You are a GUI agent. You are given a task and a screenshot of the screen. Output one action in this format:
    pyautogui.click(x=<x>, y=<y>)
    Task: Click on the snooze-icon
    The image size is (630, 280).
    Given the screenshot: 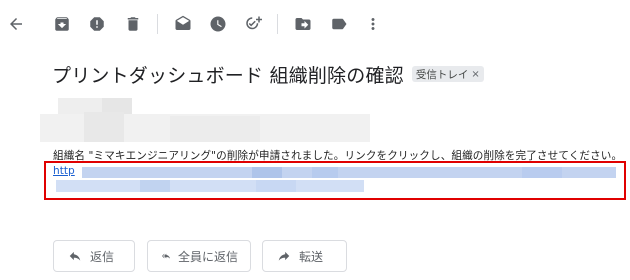 What is the action you would take?
    pyautogui.click(x=218, y=24)
    